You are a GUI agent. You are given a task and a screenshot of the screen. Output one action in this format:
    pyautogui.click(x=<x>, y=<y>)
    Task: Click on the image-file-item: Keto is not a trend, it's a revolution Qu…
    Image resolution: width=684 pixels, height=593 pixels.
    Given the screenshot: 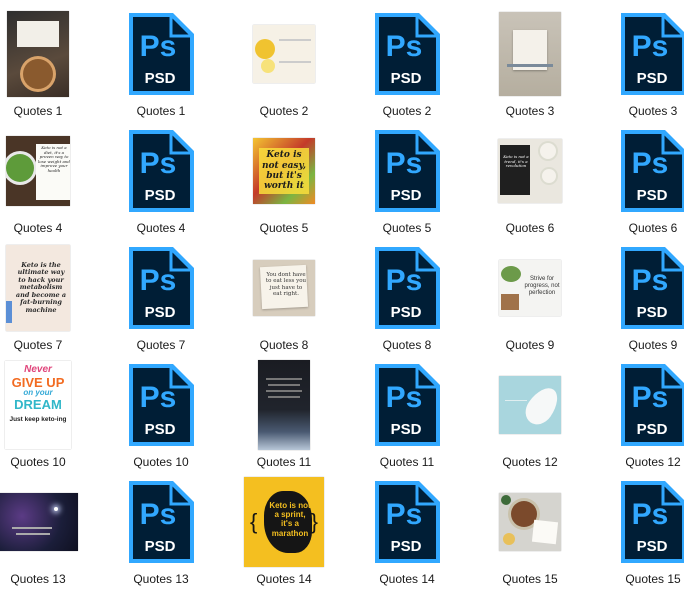 What is the action you would take?
    pyautogui.click(x=530, y=177)
    